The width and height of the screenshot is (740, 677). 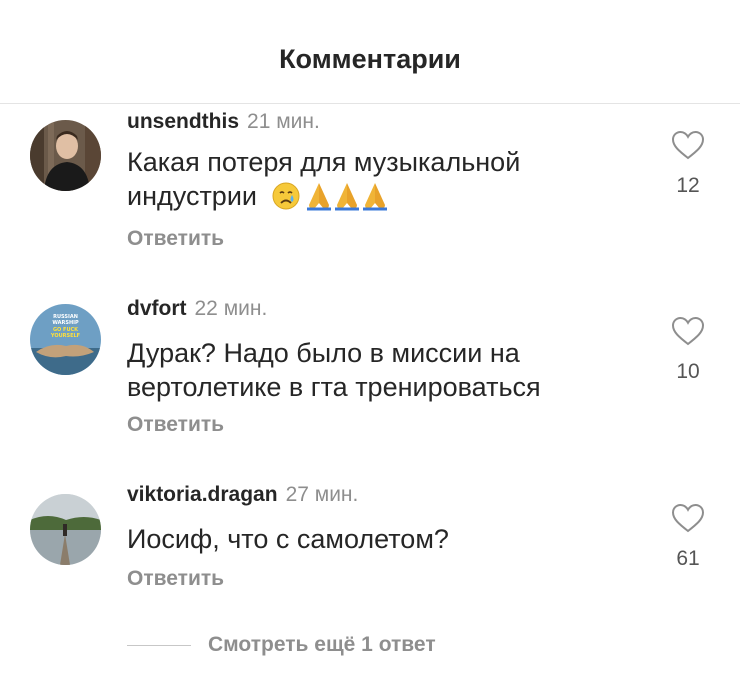 I want to click on view-more-replies: Смотреть ещё 1 ответ, so click(x=281, y=645).